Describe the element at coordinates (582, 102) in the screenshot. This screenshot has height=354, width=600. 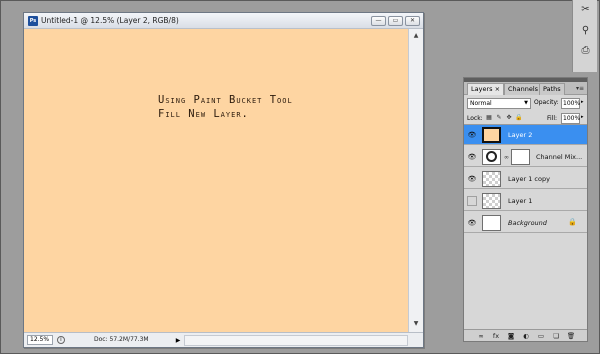
I see `opacity-slider-icon: ▸` at that location.